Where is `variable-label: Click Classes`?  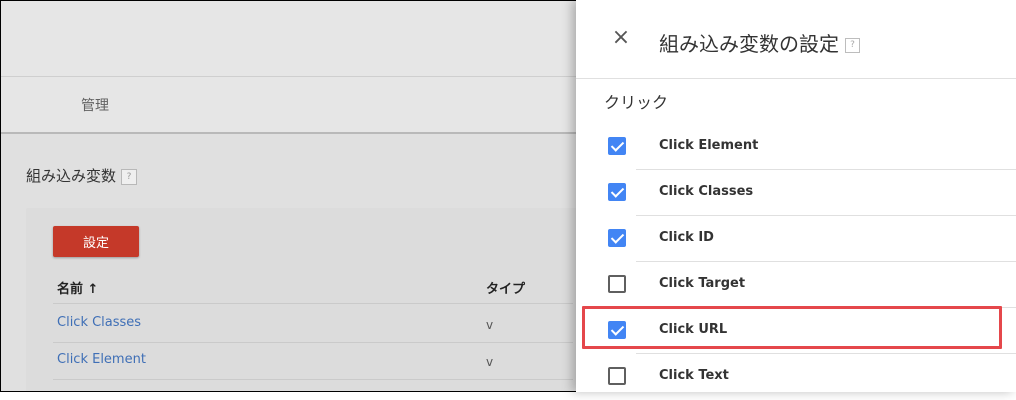 variable-label: Click Classes is located at coordinates (706, 191).